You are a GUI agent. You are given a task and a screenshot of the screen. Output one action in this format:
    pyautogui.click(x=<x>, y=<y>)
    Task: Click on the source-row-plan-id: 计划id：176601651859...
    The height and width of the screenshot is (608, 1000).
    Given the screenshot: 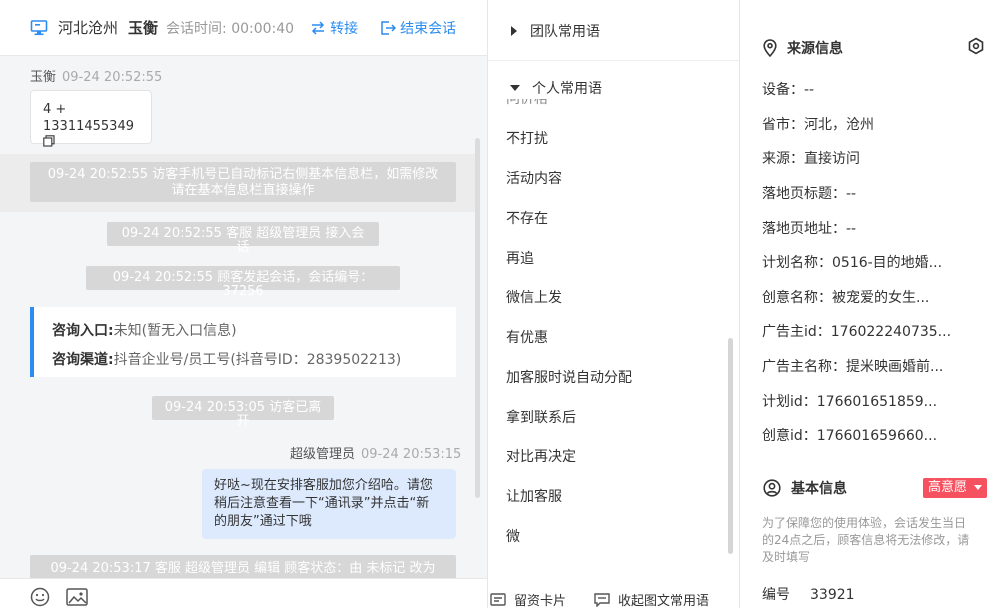 What is the action you would take?
    pyautogui.click(x=850, y=402)
    